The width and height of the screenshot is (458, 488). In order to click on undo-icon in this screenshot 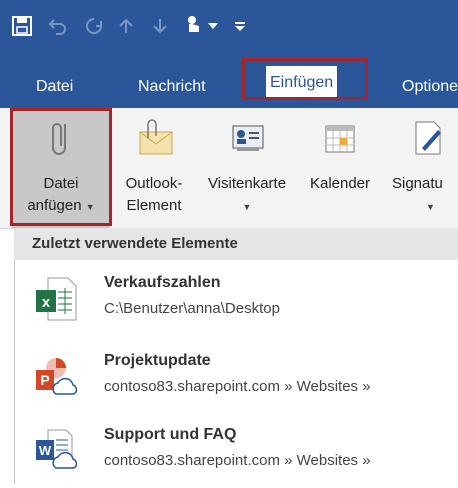, I will do `click(58, 26)`.